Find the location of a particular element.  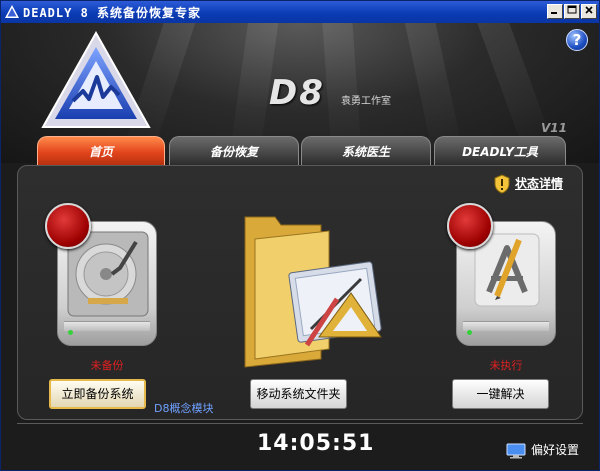

question-icon: ? is located at coordinates (577, 40).